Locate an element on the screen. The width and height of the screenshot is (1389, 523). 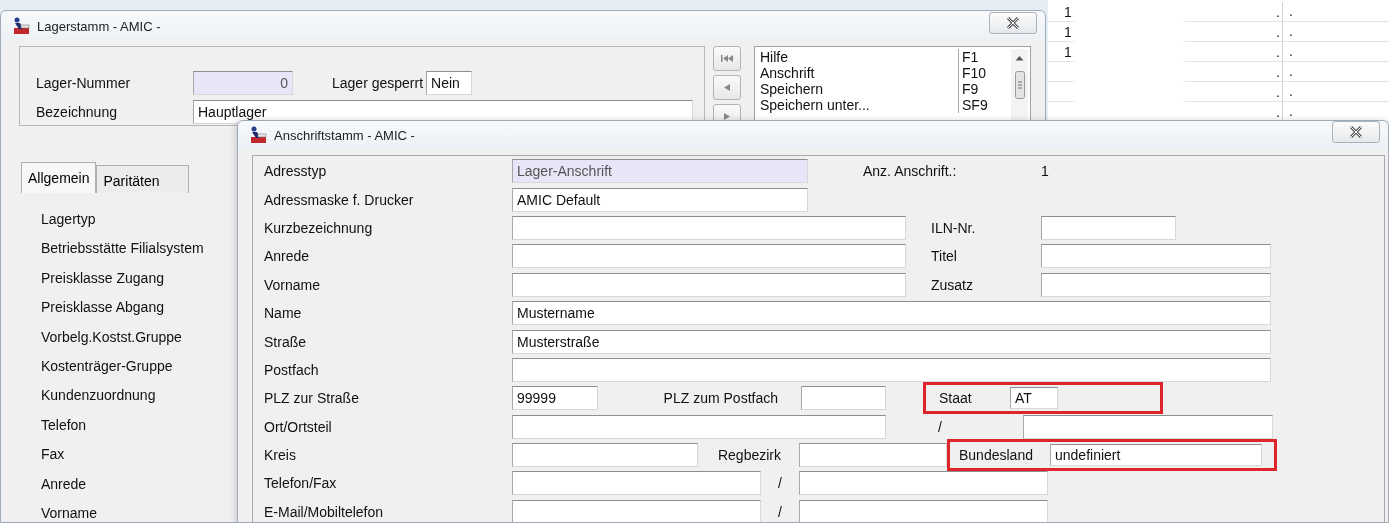
input-field: Musterstraße is located at coordinates (891, 341).